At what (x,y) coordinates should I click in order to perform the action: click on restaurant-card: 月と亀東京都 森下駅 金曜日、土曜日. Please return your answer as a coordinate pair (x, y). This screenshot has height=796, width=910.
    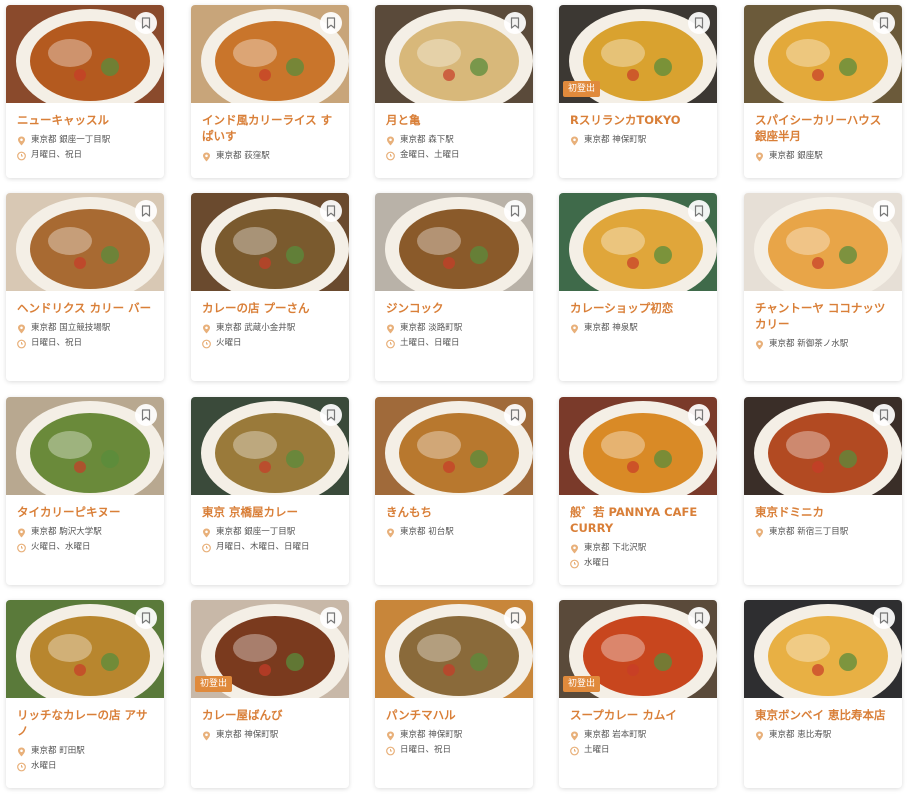
    Looking at the image, I should click on (454, 91).